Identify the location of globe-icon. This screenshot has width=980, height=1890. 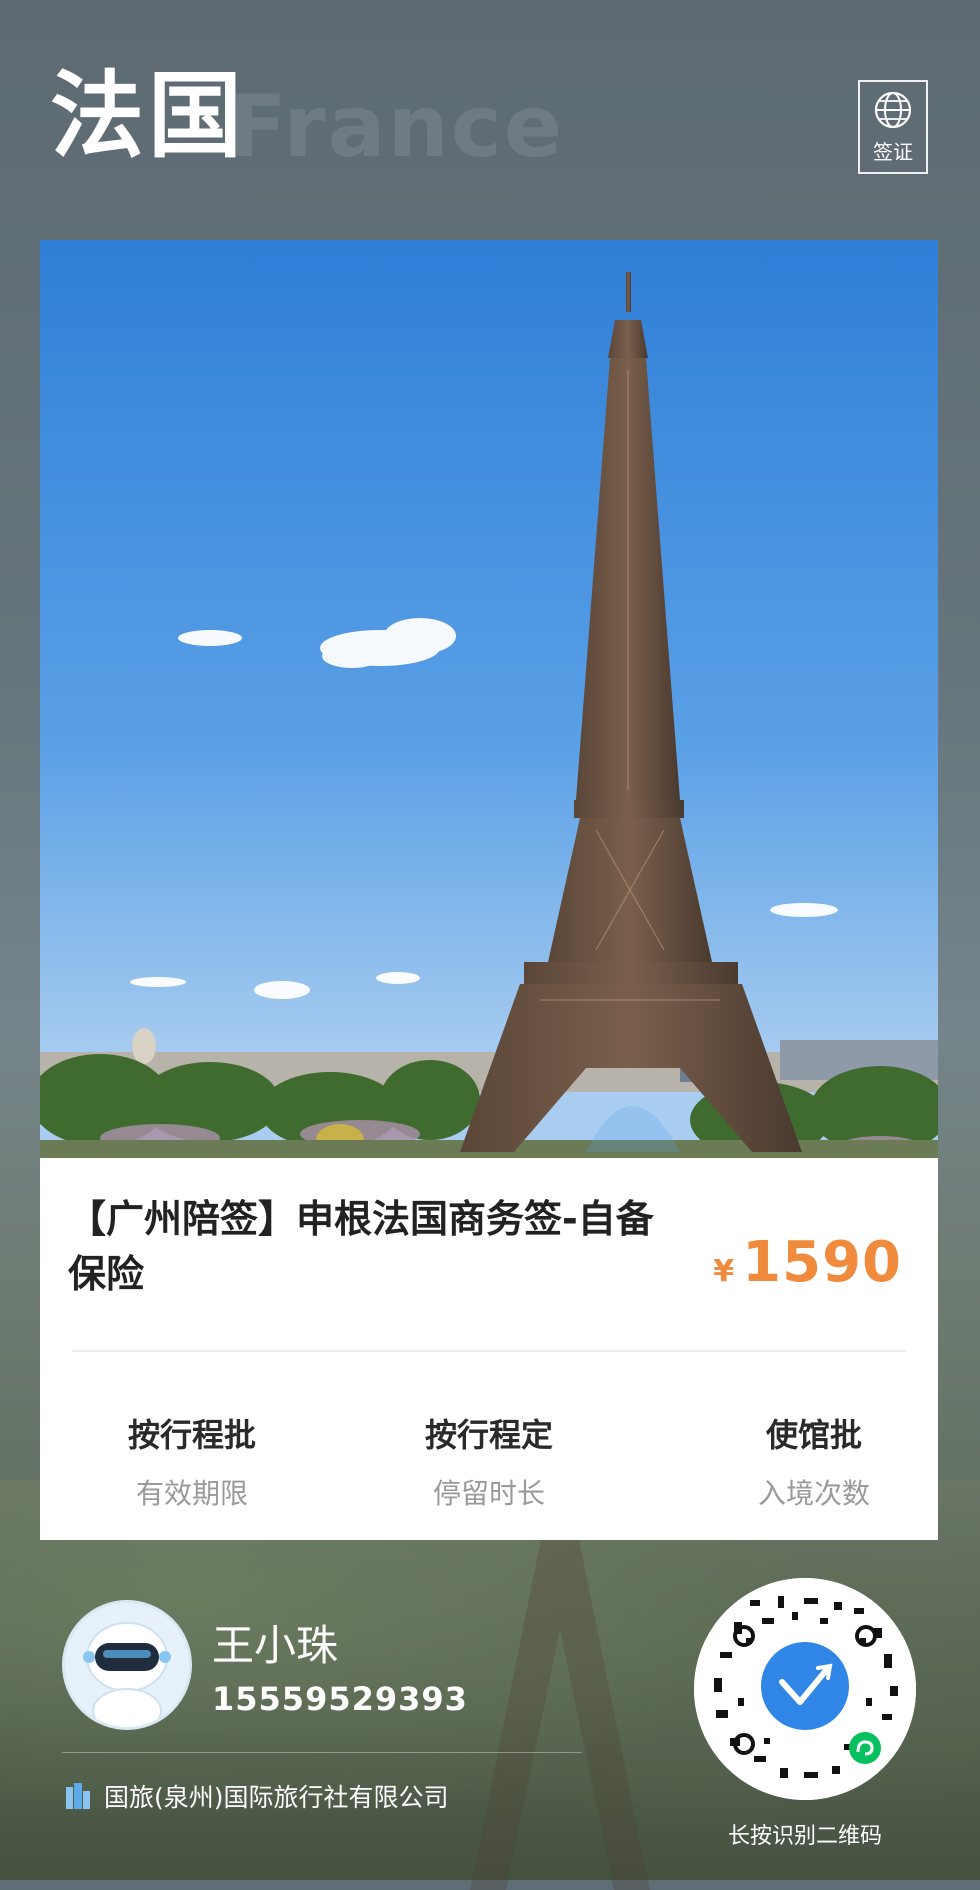
(893, 109).